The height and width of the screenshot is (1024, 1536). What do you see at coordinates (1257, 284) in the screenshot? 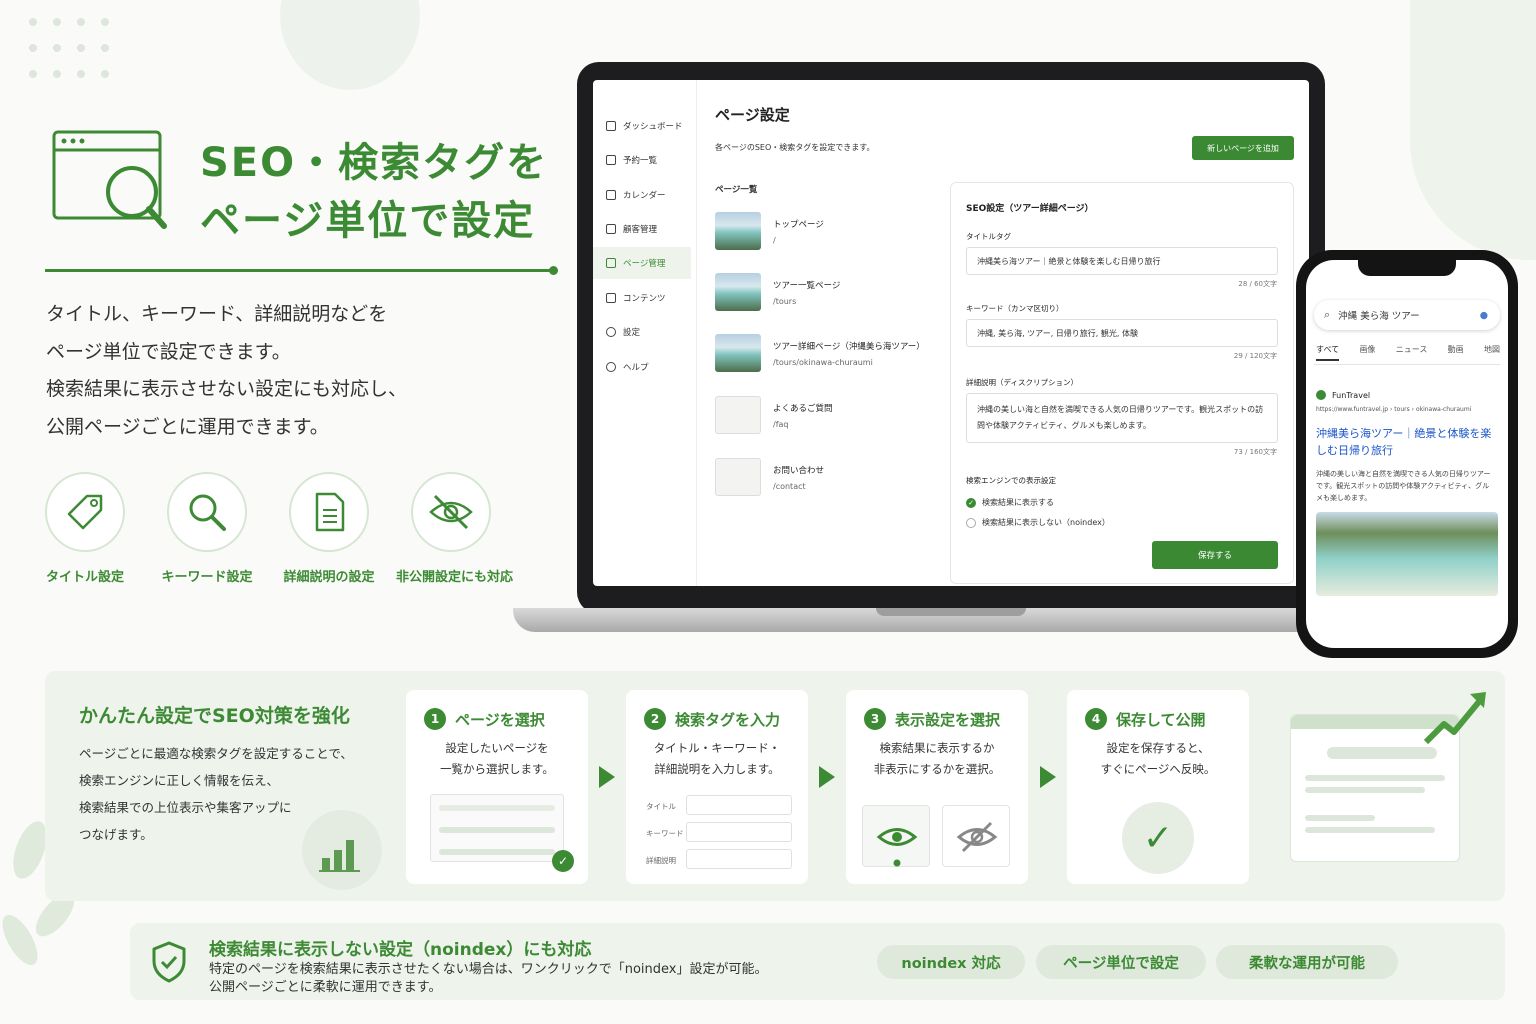
I see `title-char-count: 28 / 60文字` at bounding box center [1257, 284].